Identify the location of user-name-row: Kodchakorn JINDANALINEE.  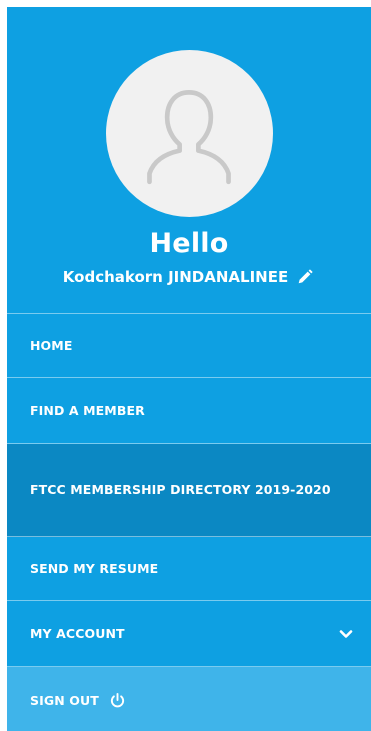
(189, 277).